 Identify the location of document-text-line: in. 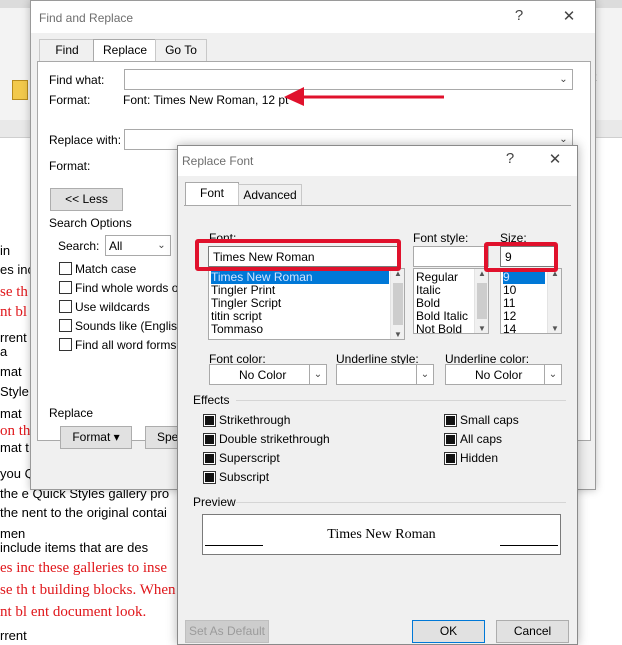
(5, 250).